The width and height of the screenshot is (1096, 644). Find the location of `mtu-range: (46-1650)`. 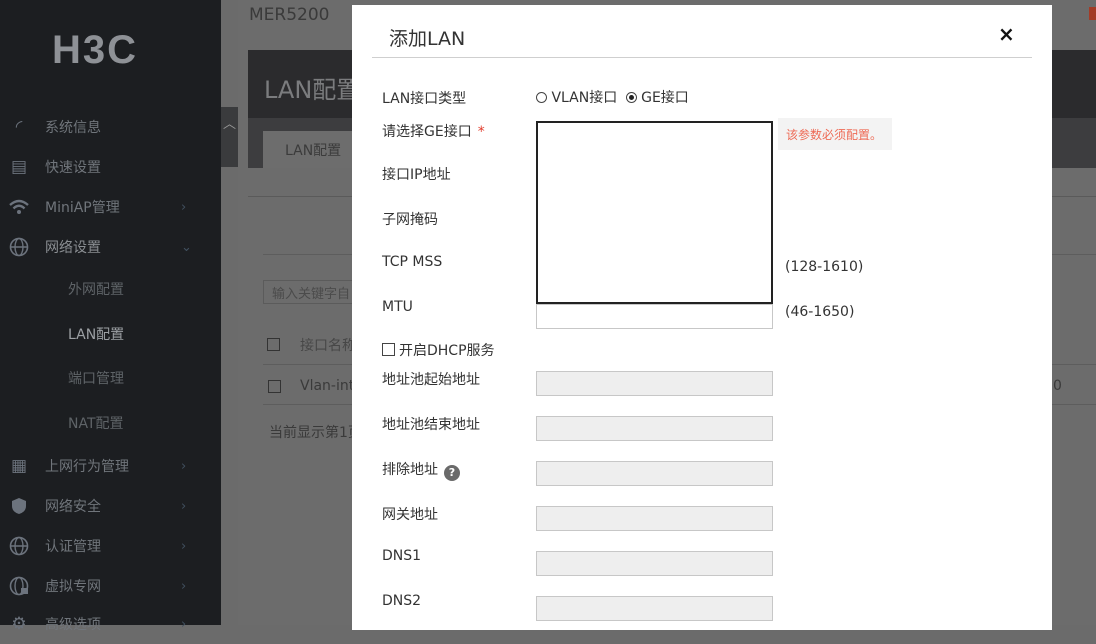

mtu-range: (46-1650) is located at coordinates (820, 312).